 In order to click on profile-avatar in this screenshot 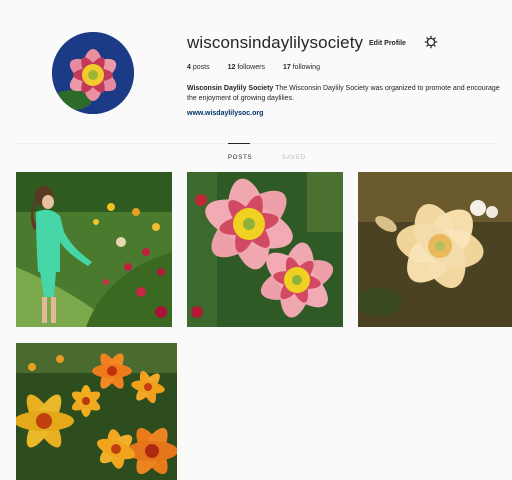, I will do `click(93, 73)`.